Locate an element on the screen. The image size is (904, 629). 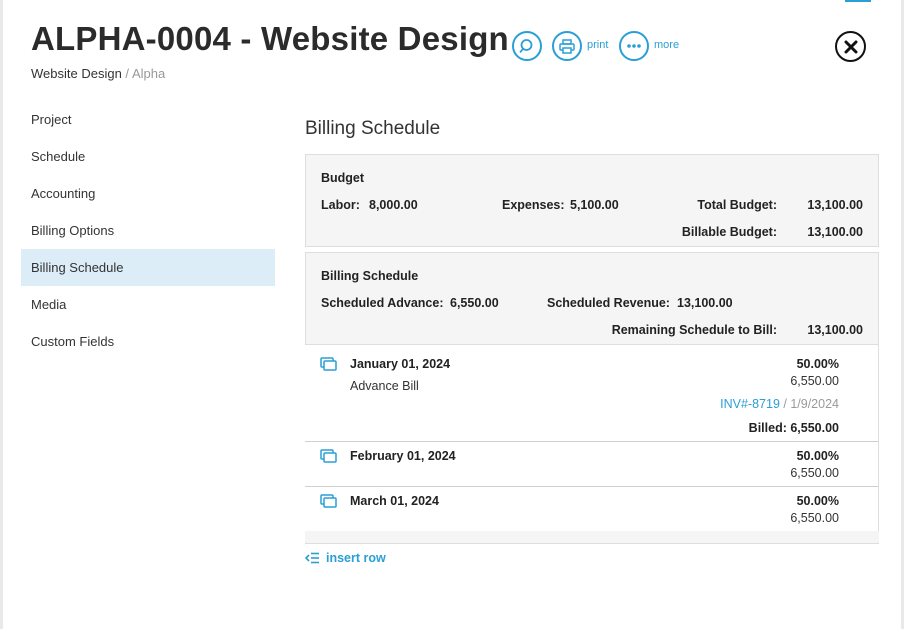
billable-budget-label: Billable Budget: is located at coordinates (729, 232).